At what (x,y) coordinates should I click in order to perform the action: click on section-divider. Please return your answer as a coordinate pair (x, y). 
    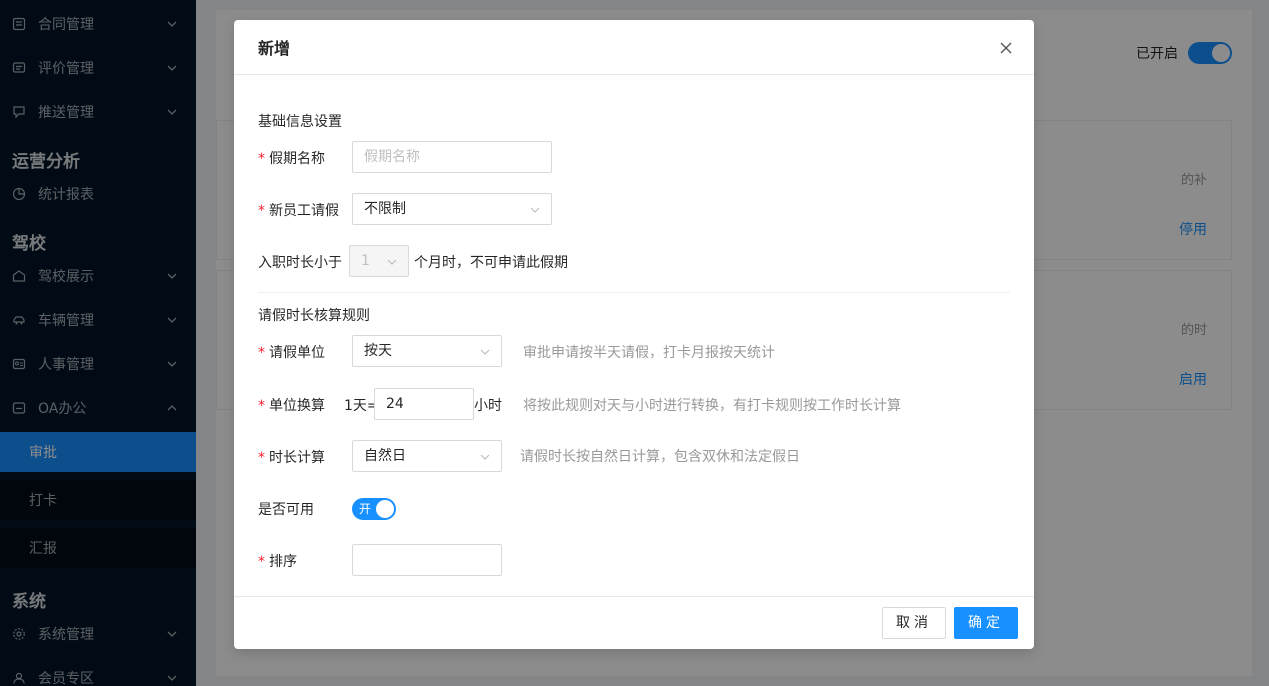
    Looking at the image, I should click on (634, 292).